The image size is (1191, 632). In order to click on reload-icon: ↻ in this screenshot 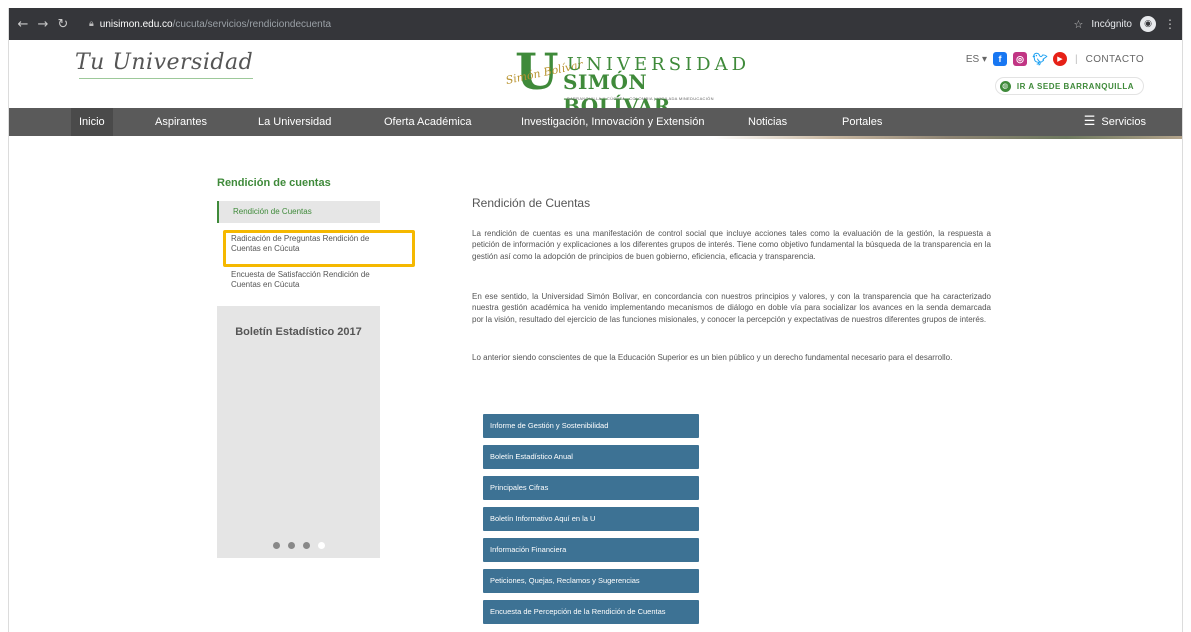, I will do `click(63, 24)`.